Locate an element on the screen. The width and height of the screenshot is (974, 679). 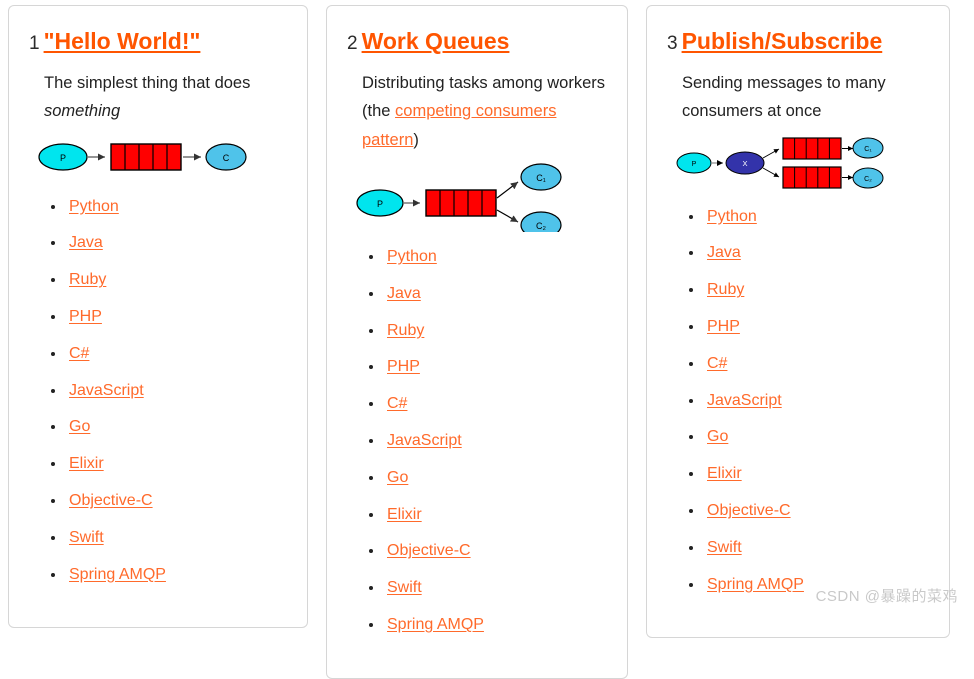
list-item: Objective-C is located at coordinates (169, 501).